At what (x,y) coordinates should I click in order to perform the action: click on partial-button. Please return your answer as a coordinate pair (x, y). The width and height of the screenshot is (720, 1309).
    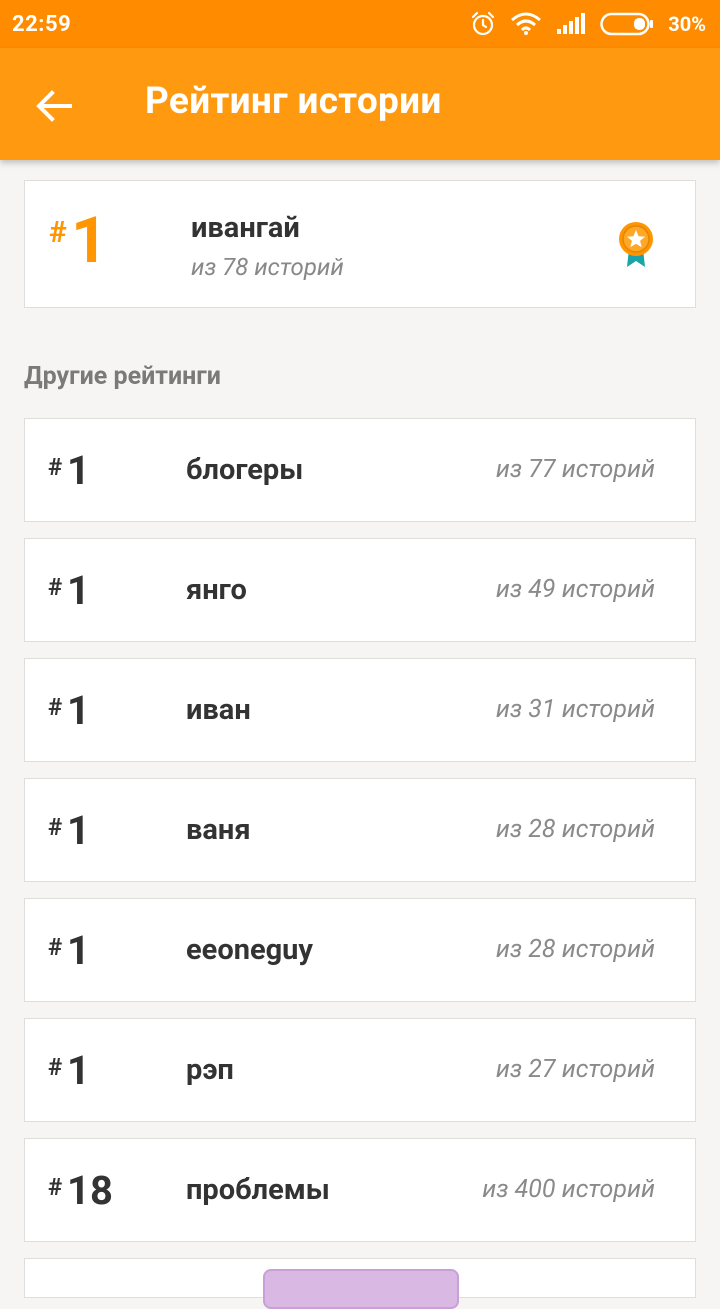
    Looking at the image, I should click on (361, 1289).